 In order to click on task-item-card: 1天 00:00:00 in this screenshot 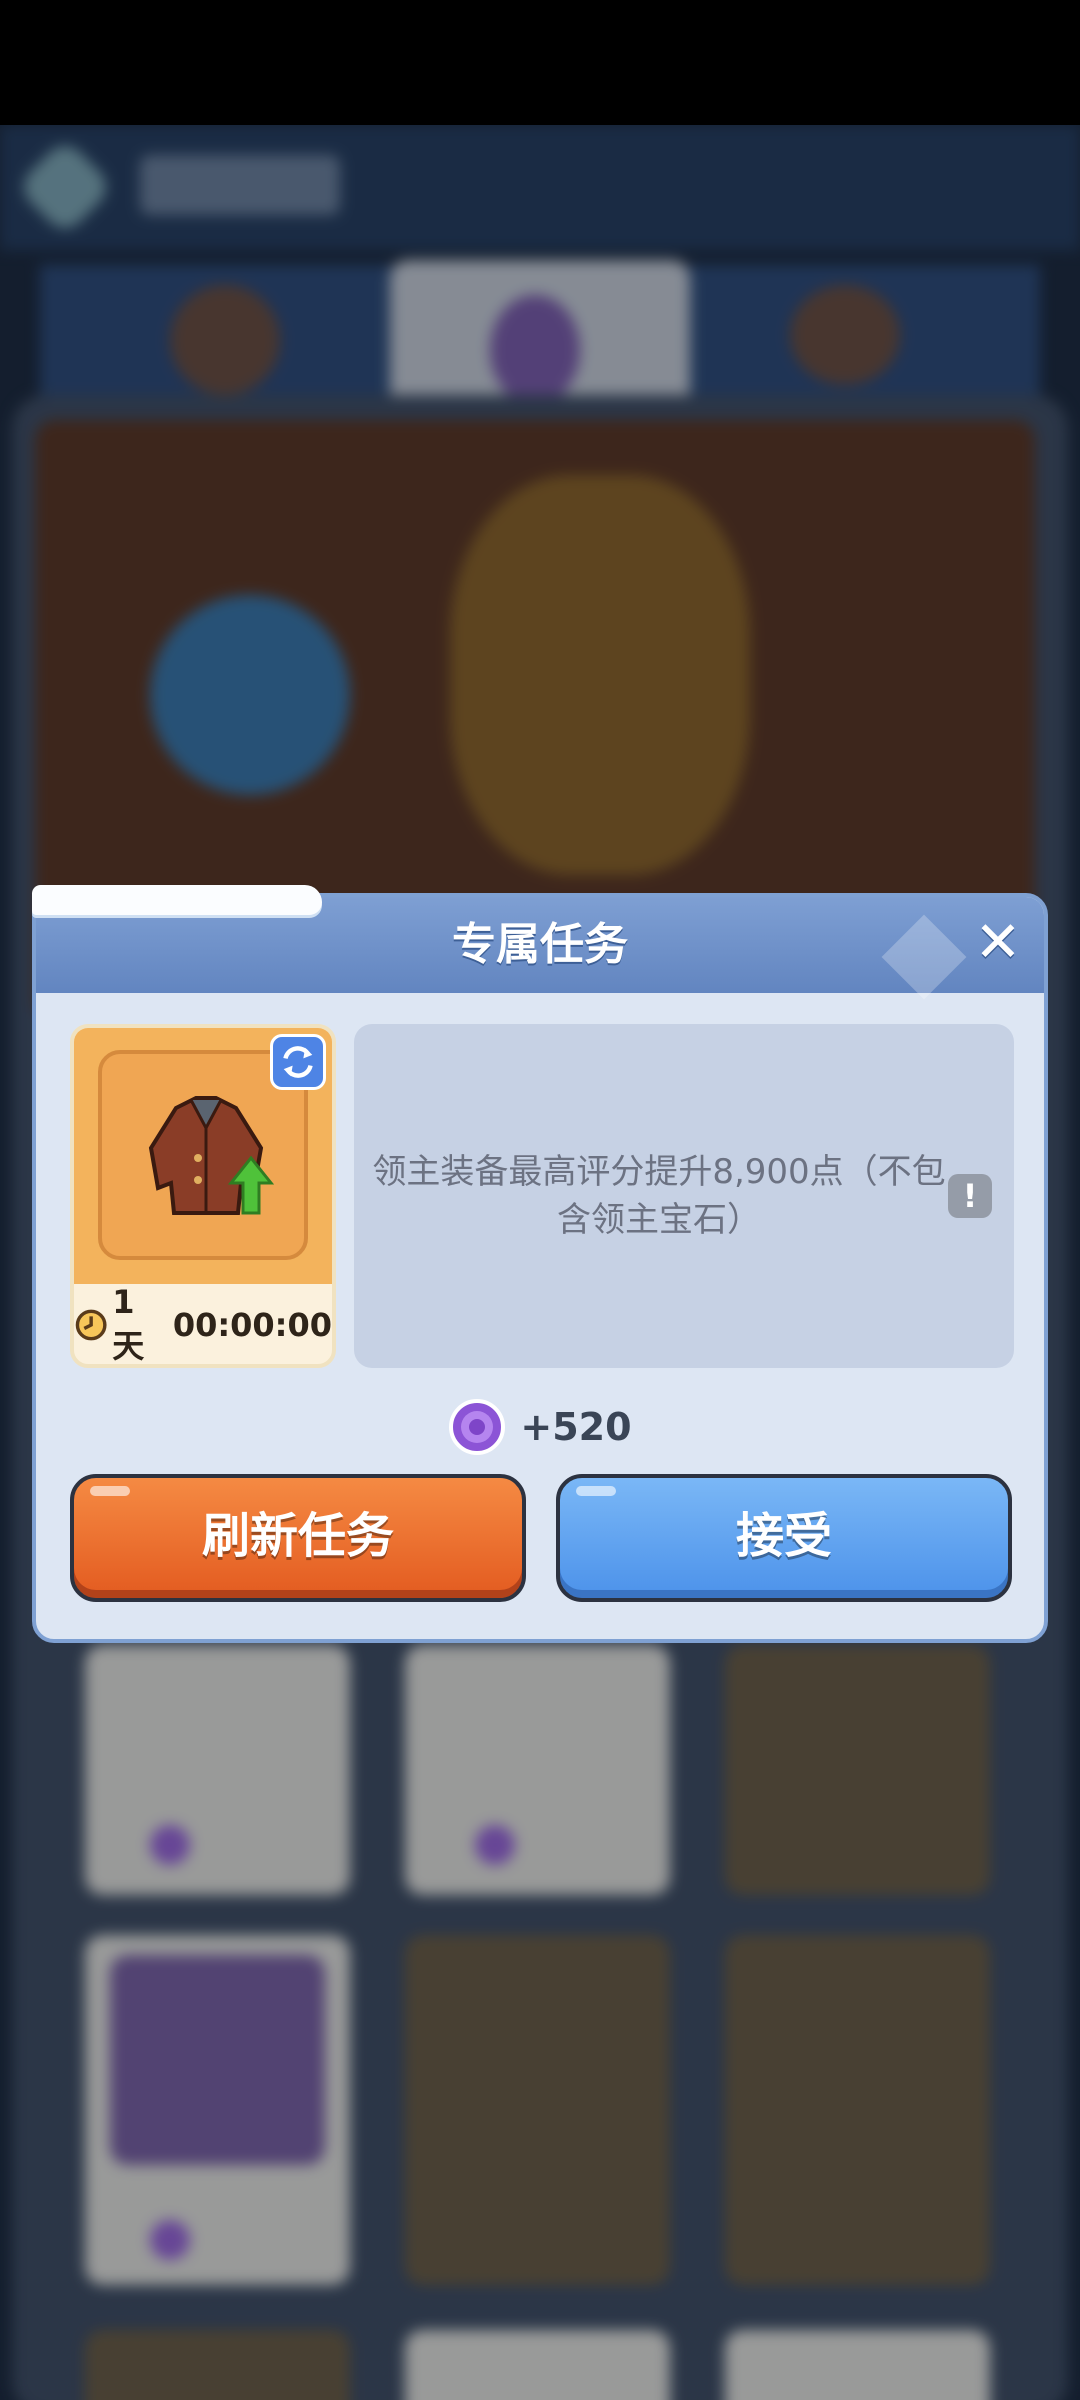, I will do `click(203, 1196)`.